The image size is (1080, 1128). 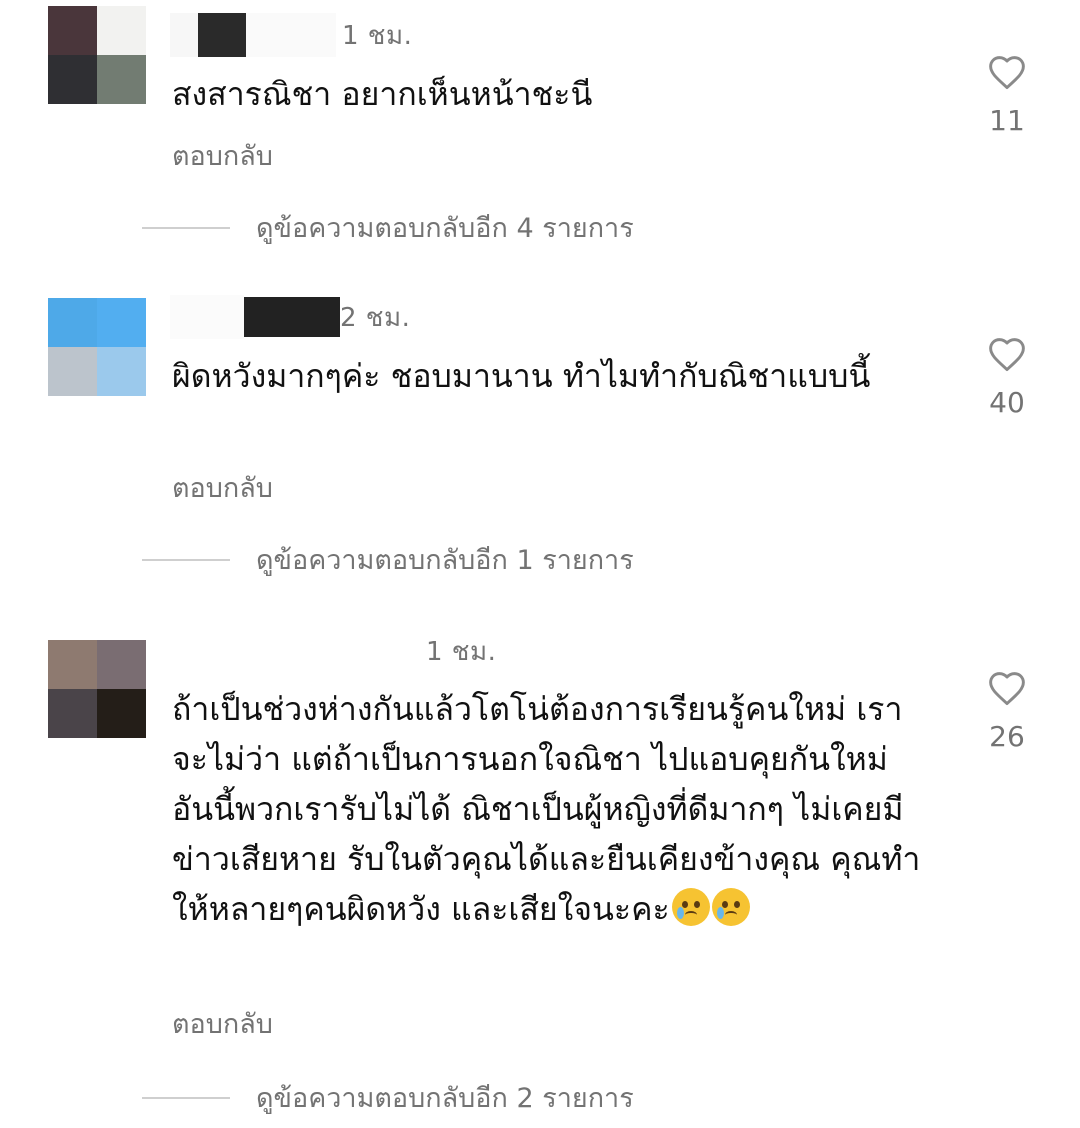 I want to click on comment-meta: 2 ชม., so click(x=290, y=317).